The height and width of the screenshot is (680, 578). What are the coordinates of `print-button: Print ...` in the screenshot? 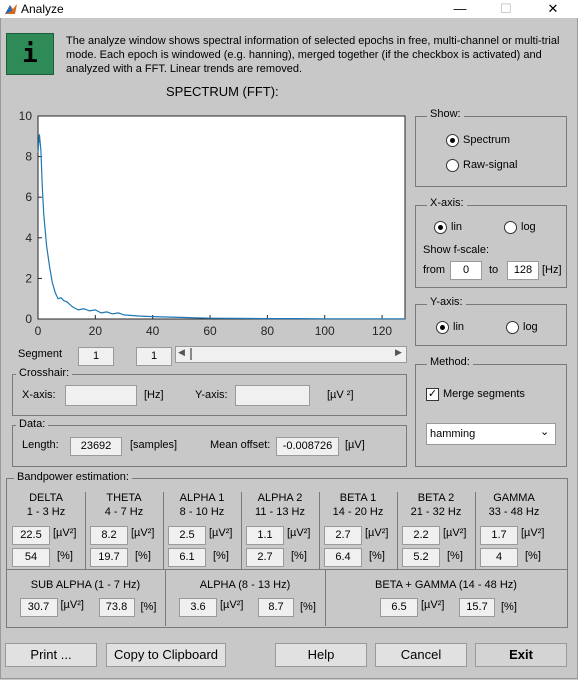 It's located at (51, 655).